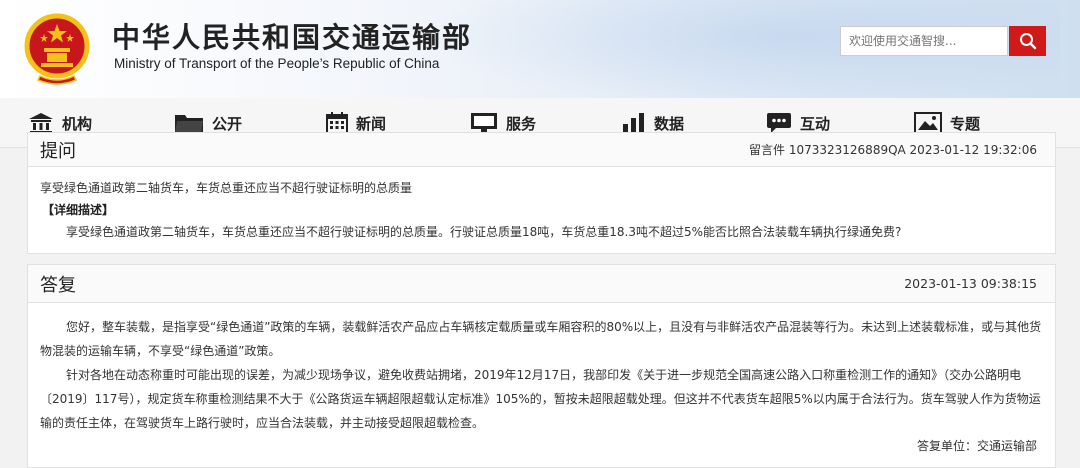 The width and height of the screenshot is (1080, 468). What do you see at coordinates (58, 151) in the screenshot?
I see `question-header-title: 提问` at bounding box center [58, 151].